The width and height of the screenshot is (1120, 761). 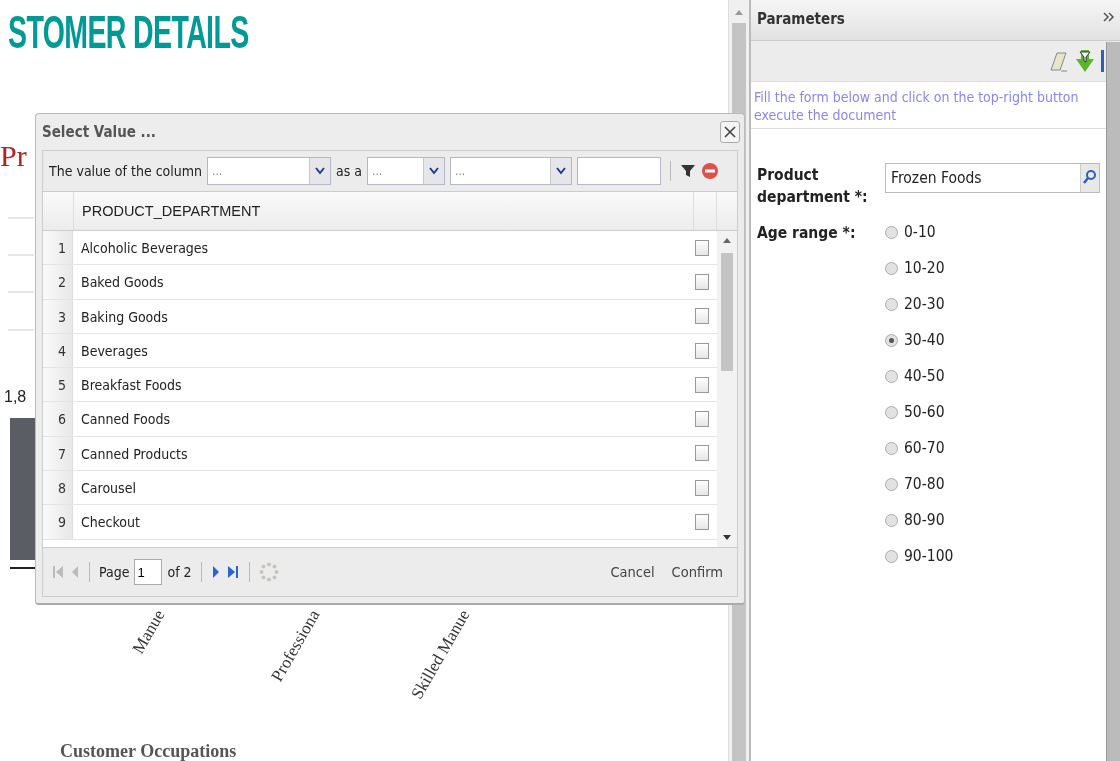 What do you see at coordinates (58, 350) in the screenshot?
I see `row-number: 4` at bounding box center [58, 350].